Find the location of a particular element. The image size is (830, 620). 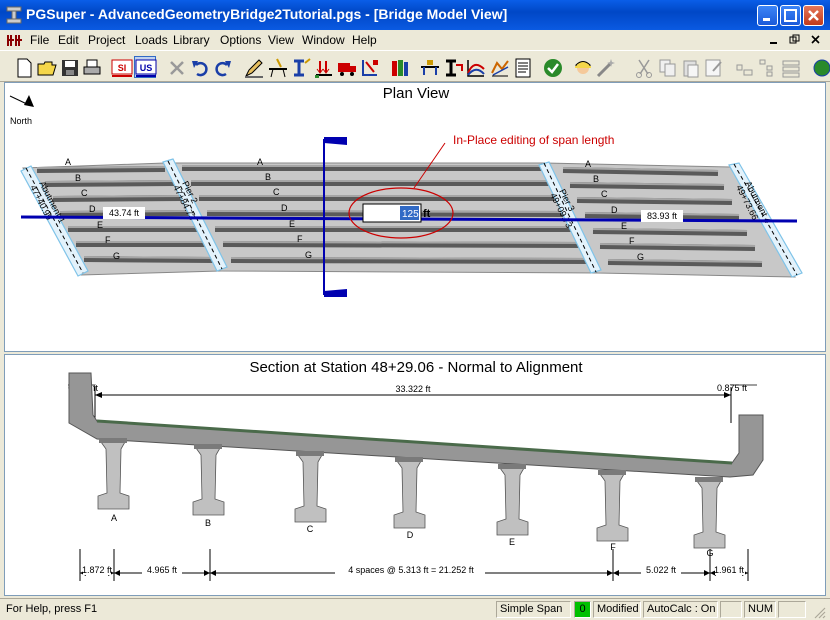

copy-button is located at coordinates (667, 67).